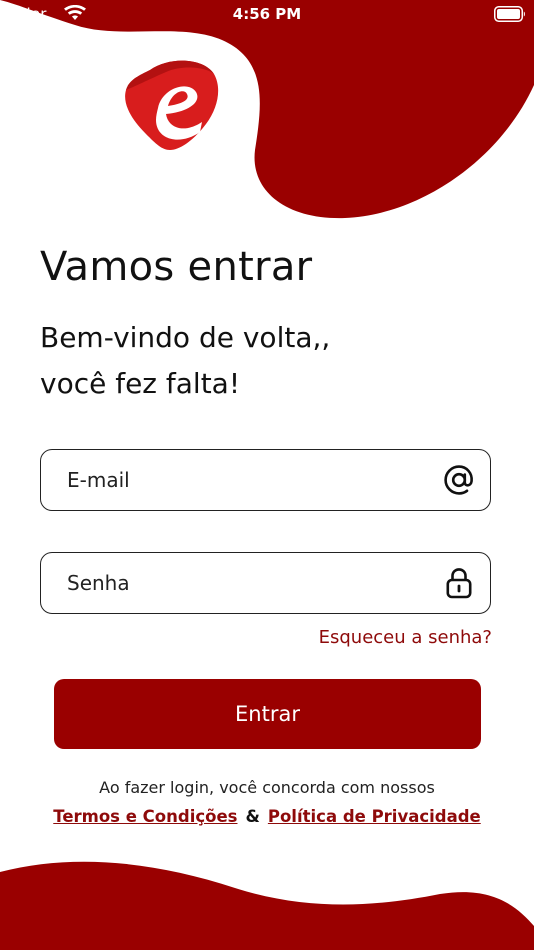 The width and height of the screenshot is (534, 950). Describe the element at coordinates (509, 14) in the screenshot. I see `battery-icon` at that location.